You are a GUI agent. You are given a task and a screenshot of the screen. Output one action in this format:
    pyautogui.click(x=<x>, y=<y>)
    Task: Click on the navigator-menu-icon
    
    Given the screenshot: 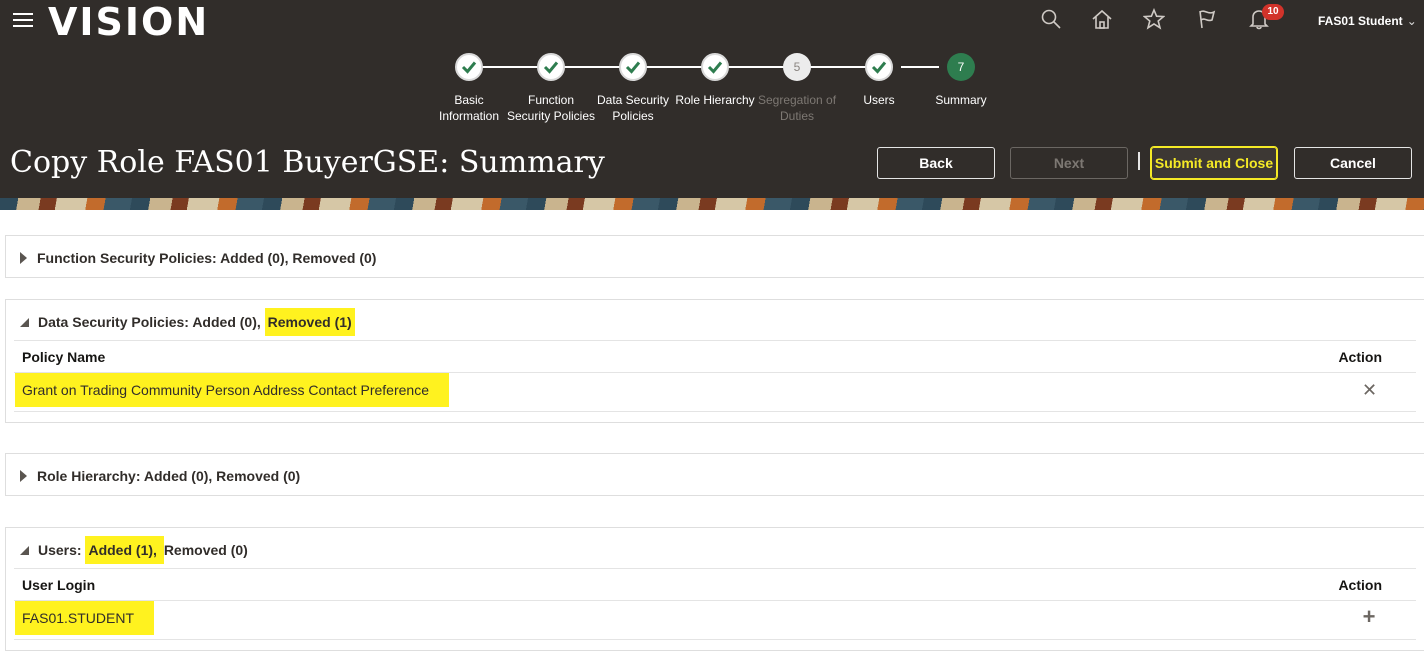 What is the action you would take?
    pyautogui.click(x=23, y=21)
    